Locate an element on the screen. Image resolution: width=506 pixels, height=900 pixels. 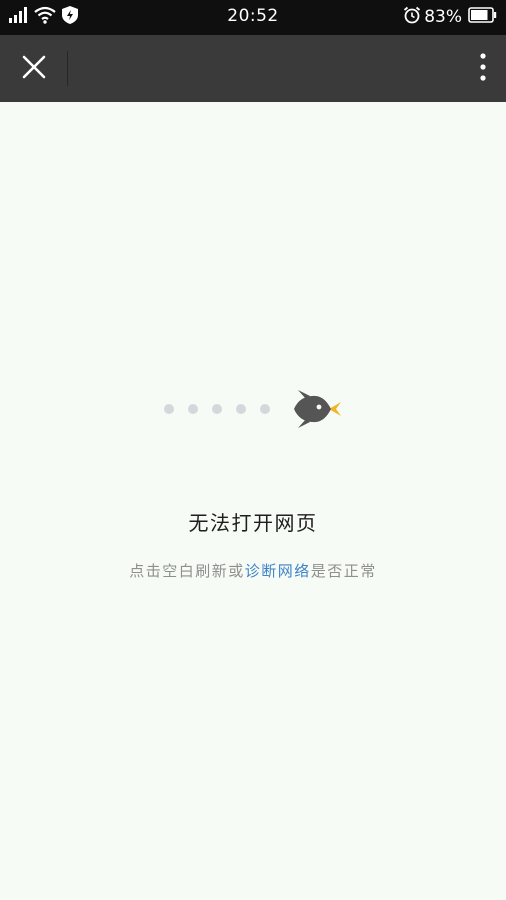
more-vertical-icon is located at coordinates (483, 69).